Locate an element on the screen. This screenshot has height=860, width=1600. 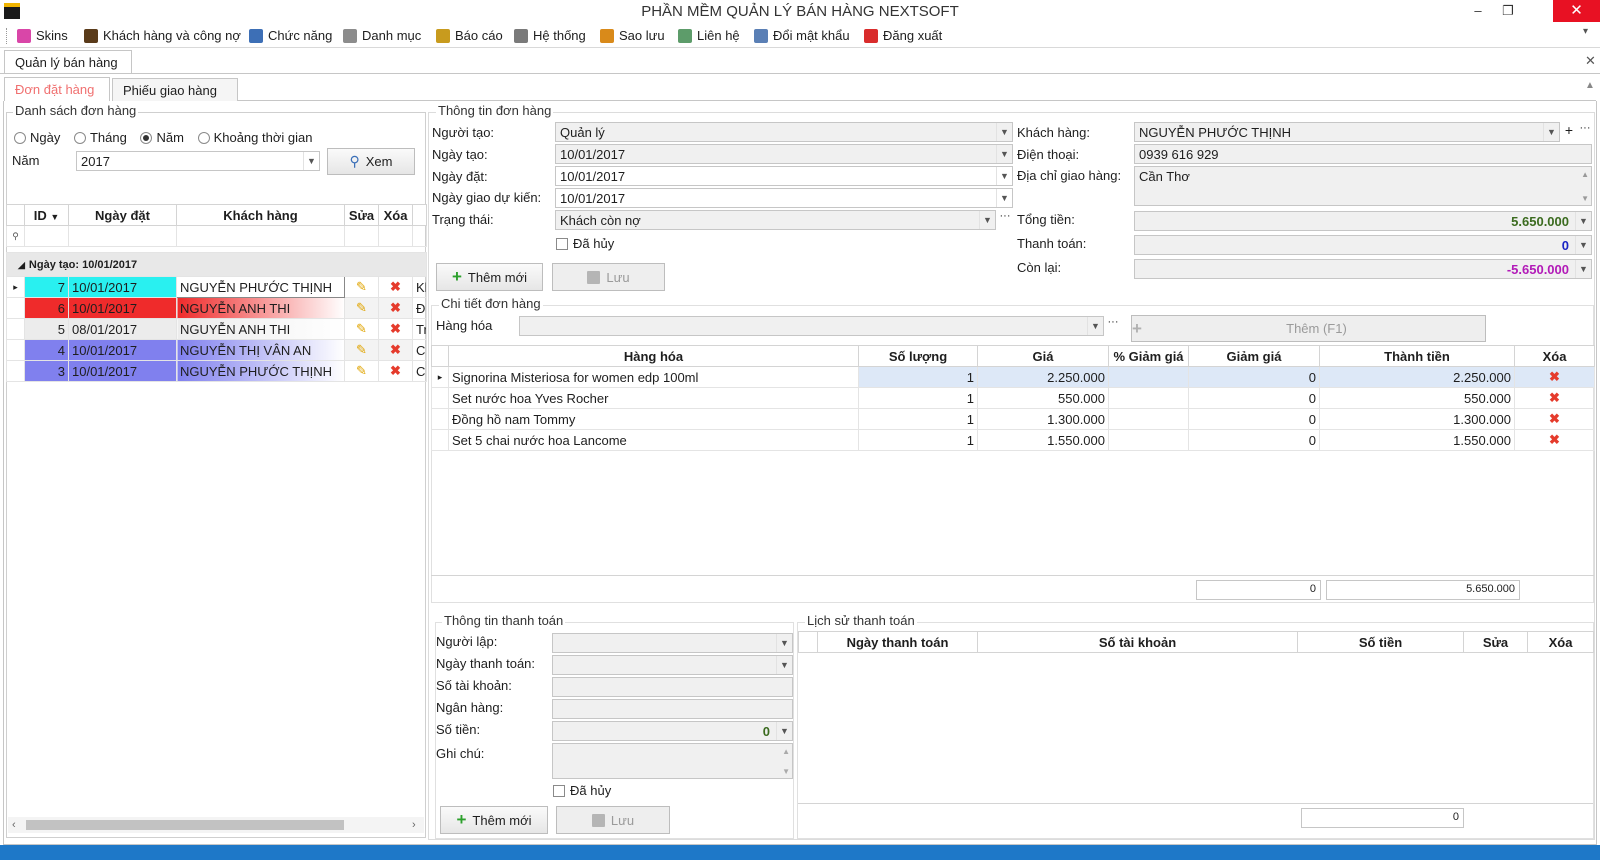
payment-creator-select: ▼ is located at coordinates (672, 643).